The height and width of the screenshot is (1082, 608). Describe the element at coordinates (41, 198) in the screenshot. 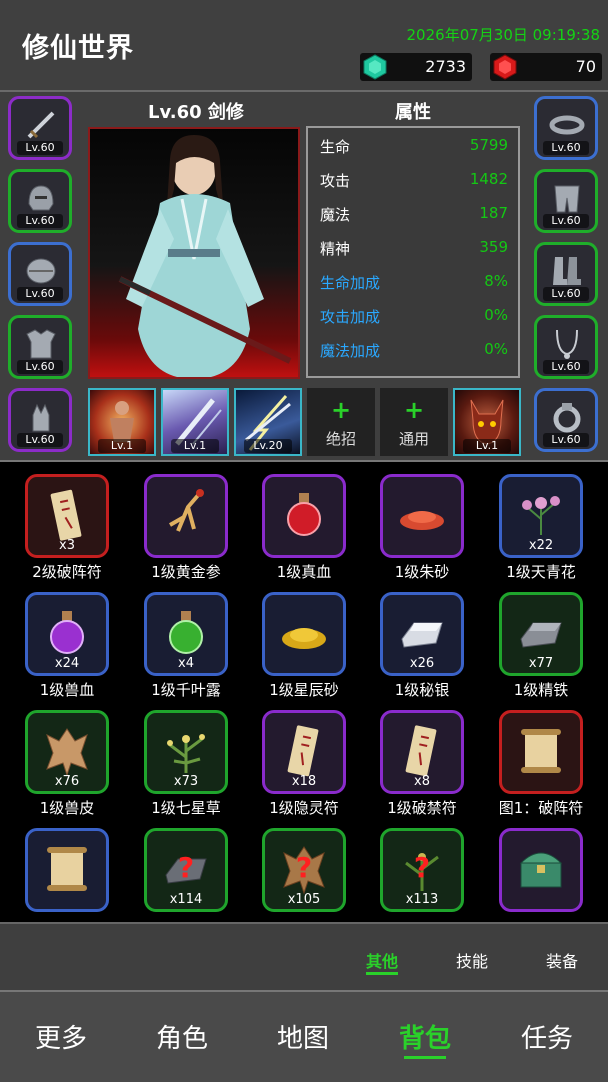

I see `helmet-icon` at that location.